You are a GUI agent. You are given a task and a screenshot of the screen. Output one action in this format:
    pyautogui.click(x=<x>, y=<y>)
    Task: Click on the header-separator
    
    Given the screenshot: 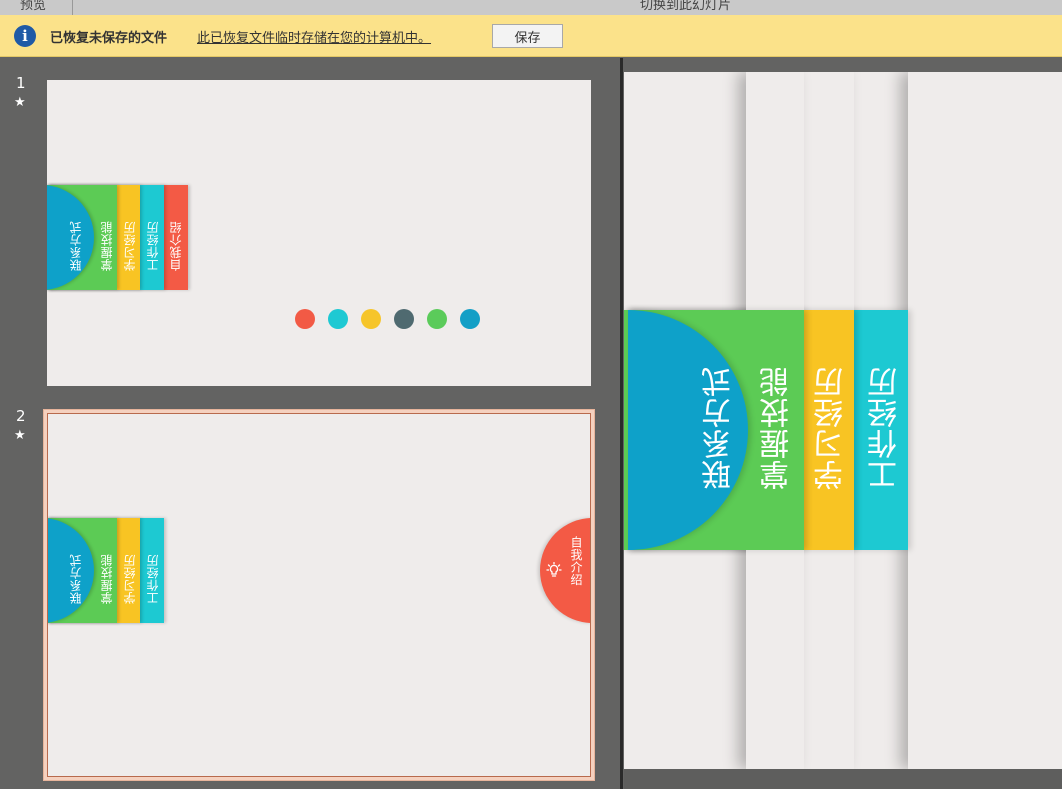 What is the action you would take?
    pyautogui.click(x=72, y=7)
    